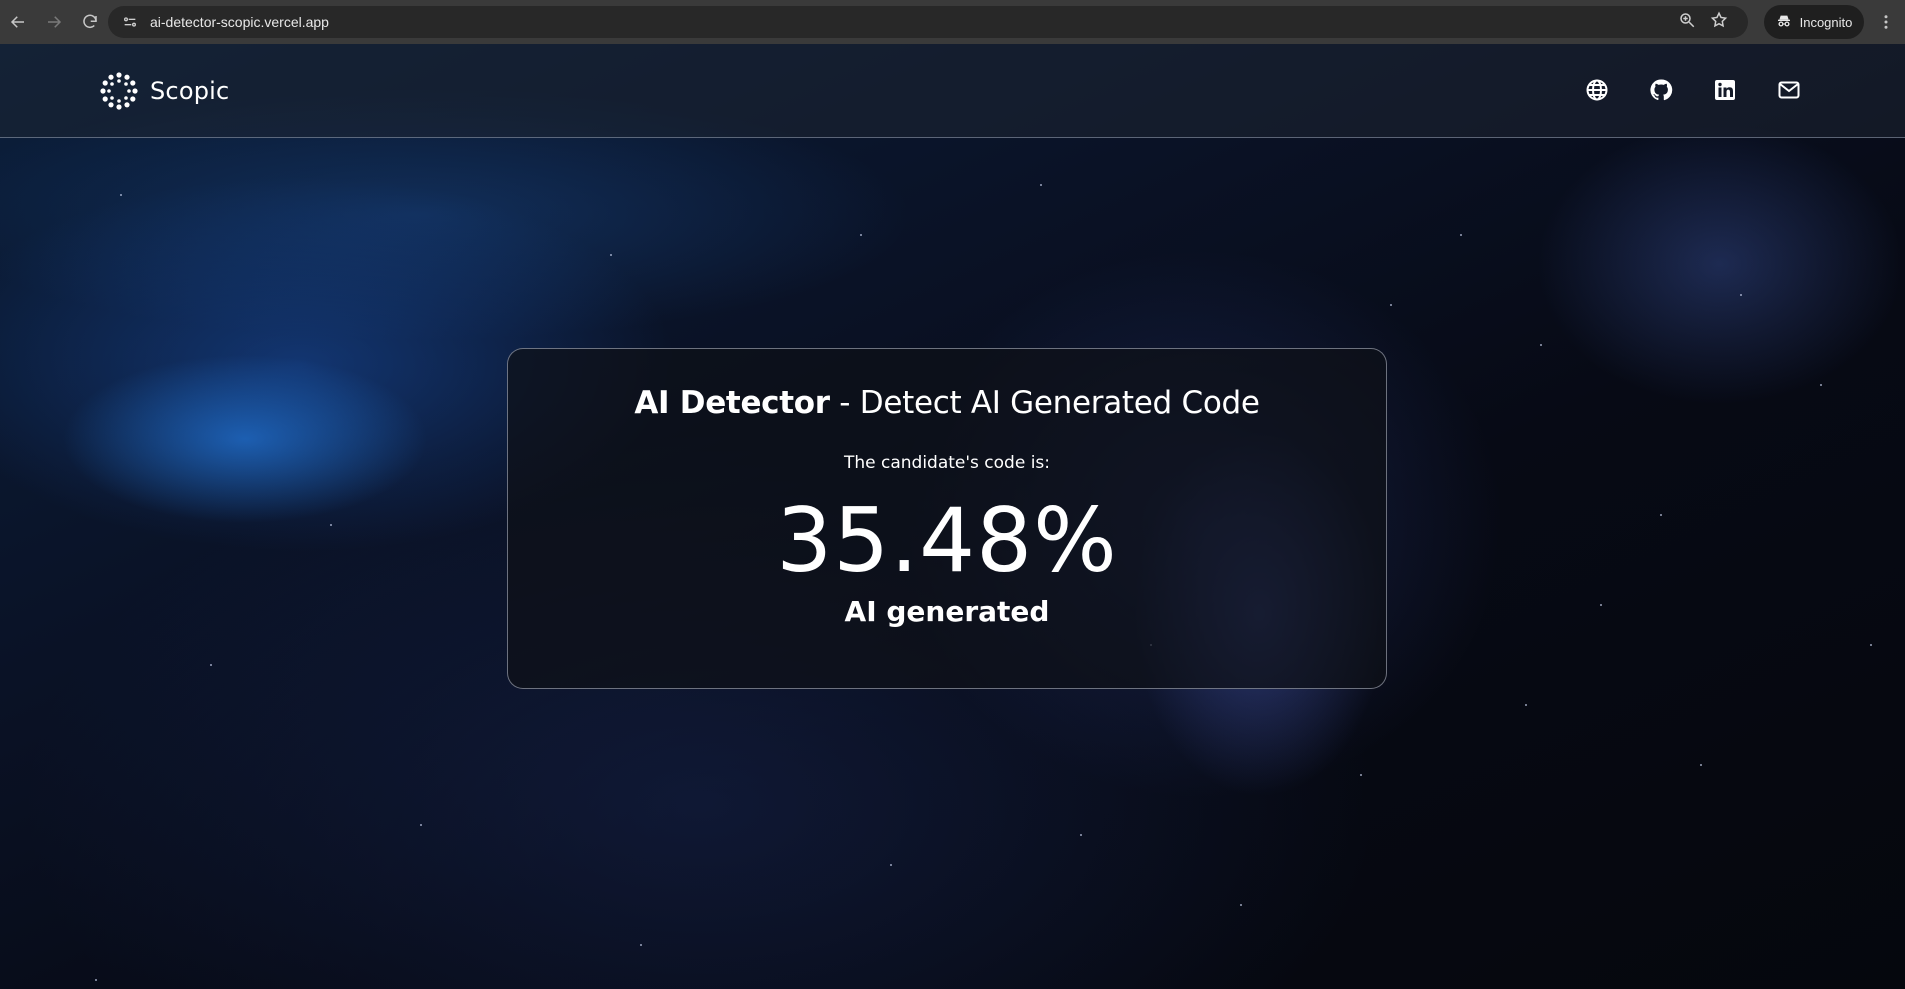  I want to click on ai-generated-label: AI generated, so click(947, 611).